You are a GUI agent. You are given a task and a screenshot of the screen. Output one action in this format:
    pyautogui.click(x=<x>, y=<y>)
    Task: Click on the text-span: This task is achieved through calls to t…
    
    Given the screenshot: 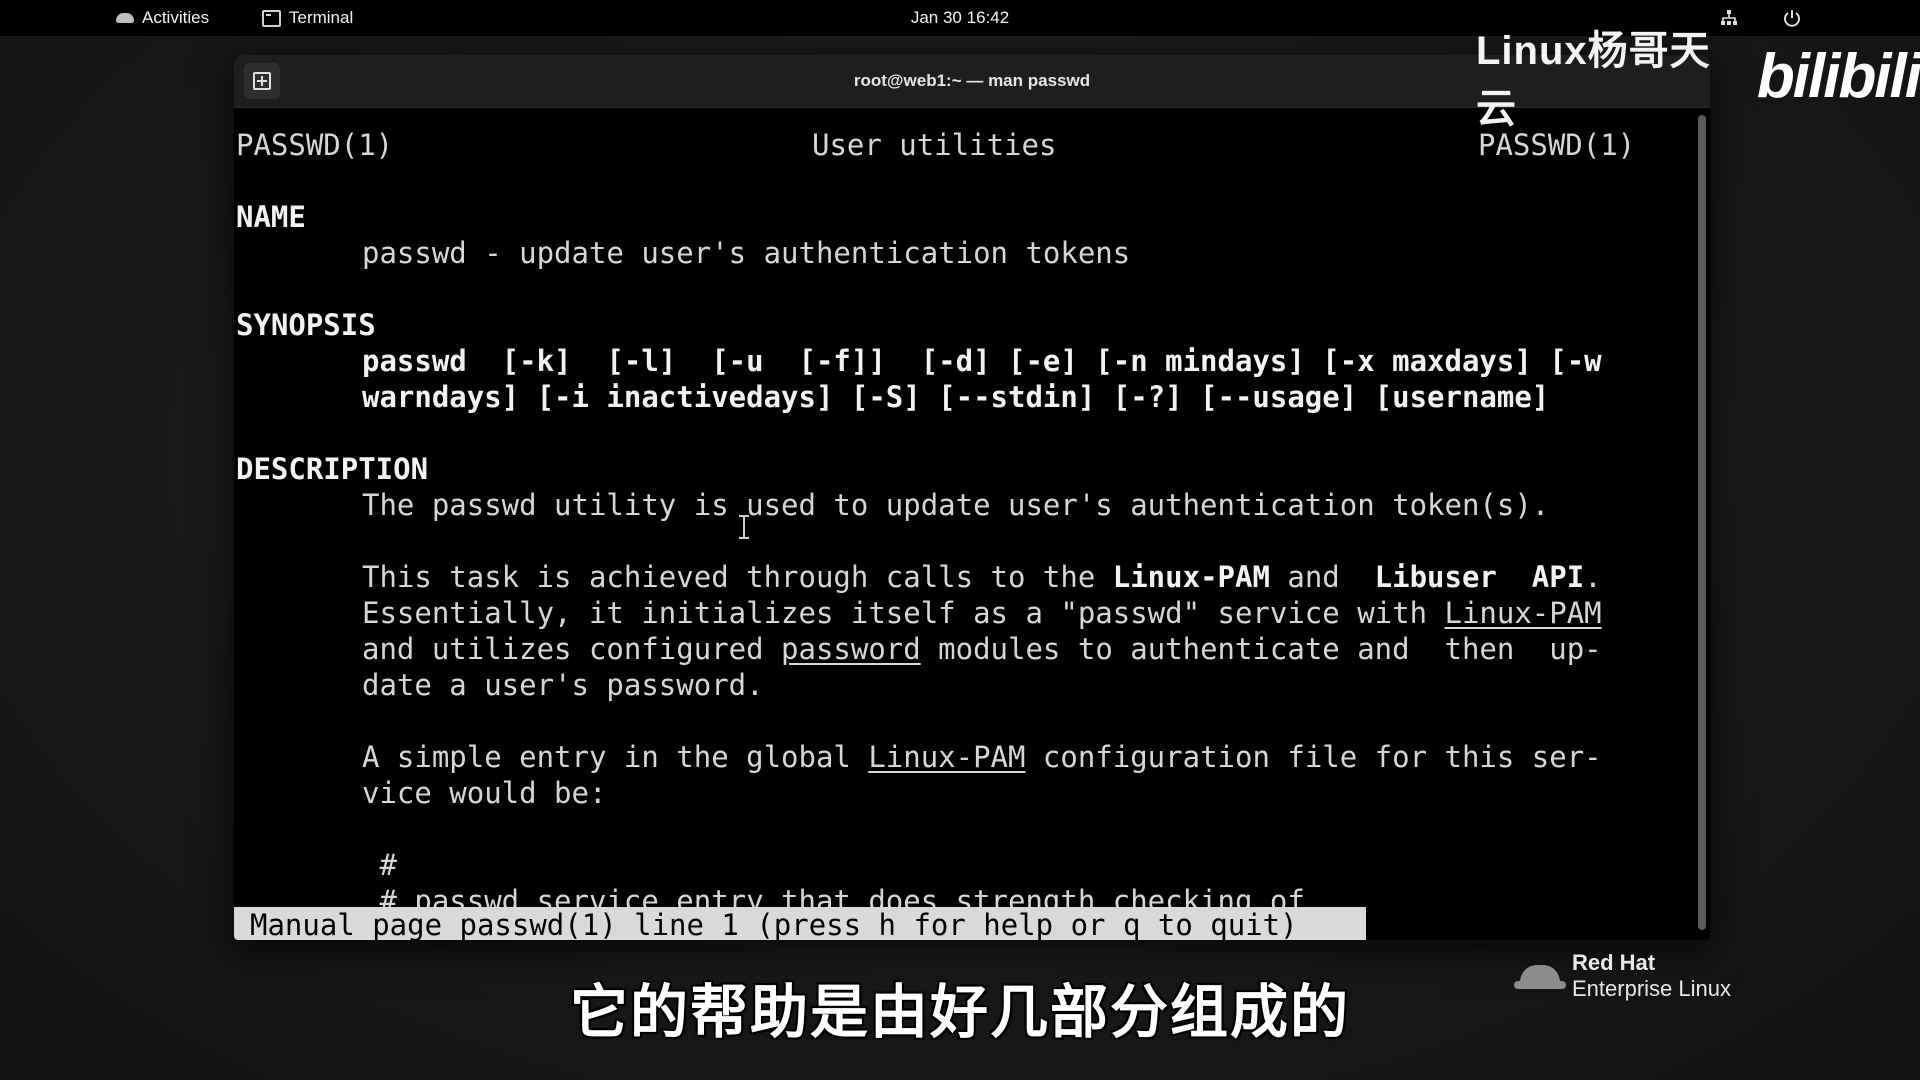 What is the action you would take?
    pyautogui.click(x=737, y=577)
    